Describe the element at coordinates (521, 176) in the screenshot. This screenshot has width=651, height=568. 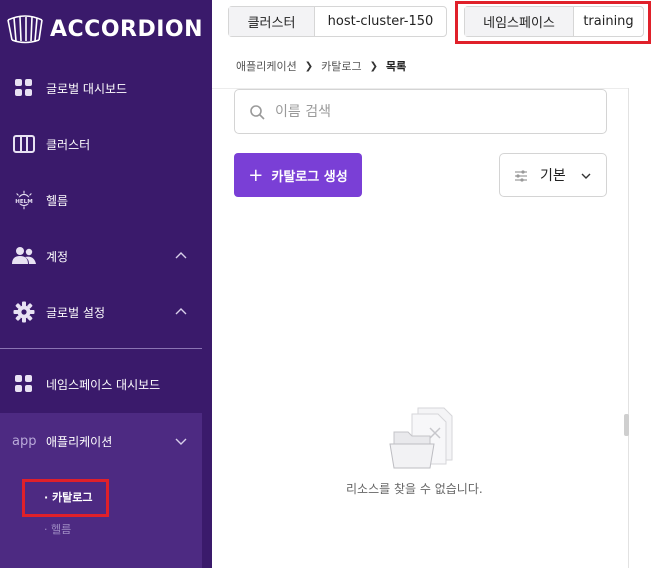
I see `sliders-icon` at that location.